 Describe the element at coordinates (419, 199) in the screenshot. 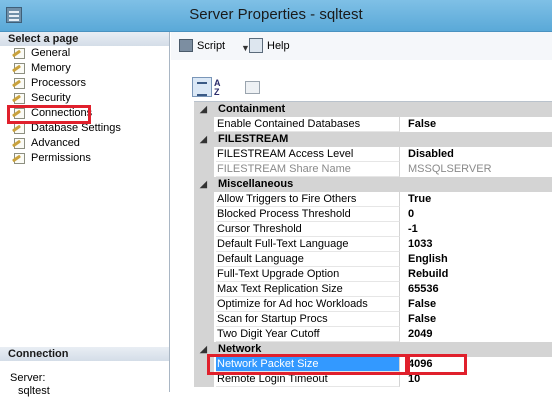

I see `property-value: True` at that location.